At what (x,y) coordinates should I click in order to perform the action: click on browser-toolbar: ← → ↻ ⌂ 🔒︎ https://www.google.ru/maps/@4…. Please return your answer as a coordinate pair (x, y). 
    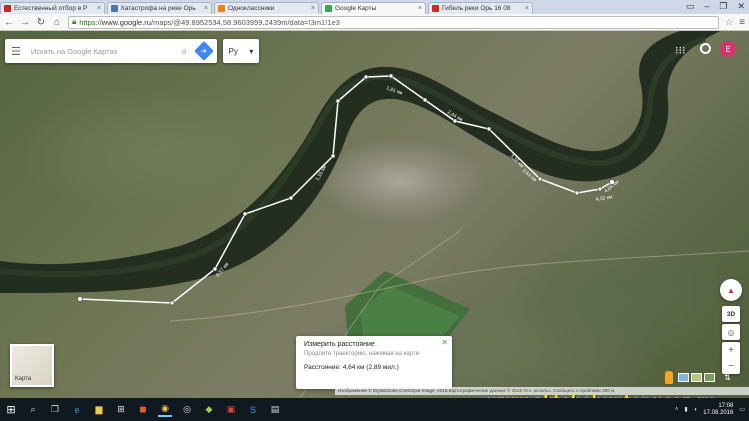
    Looking at the image, I should click on (374, 22).